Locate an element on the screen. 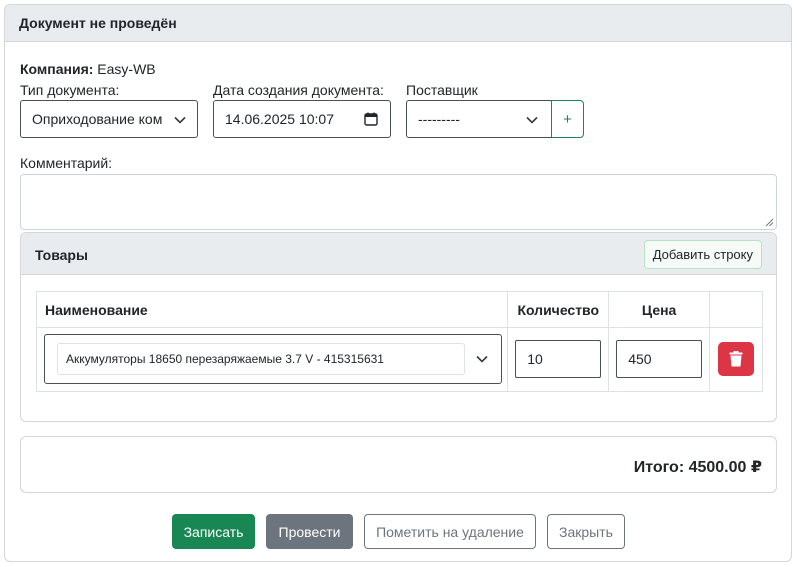  add-supplier-button: + is located at coordinates (567, 119).